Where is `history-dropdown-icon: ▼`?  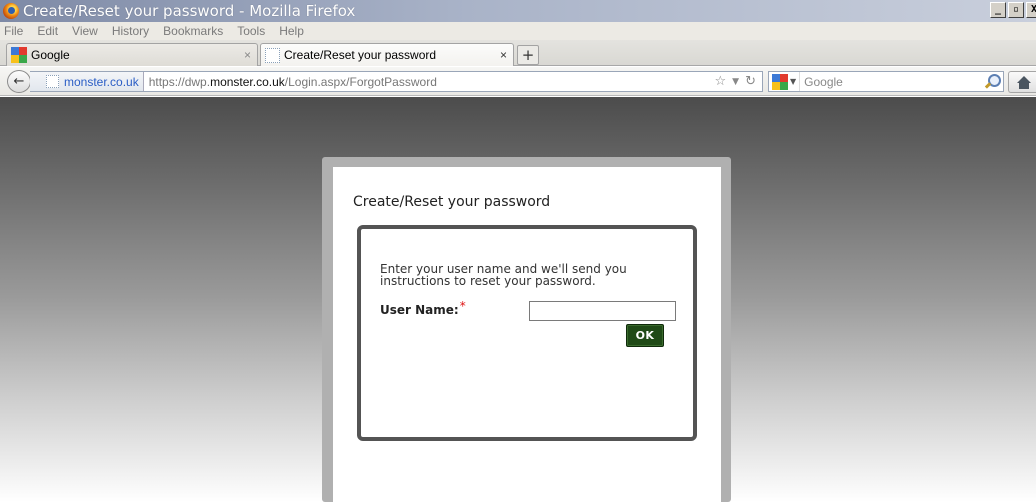 history-dropdown-icon: ▼ is located at coordinates (735, 82).